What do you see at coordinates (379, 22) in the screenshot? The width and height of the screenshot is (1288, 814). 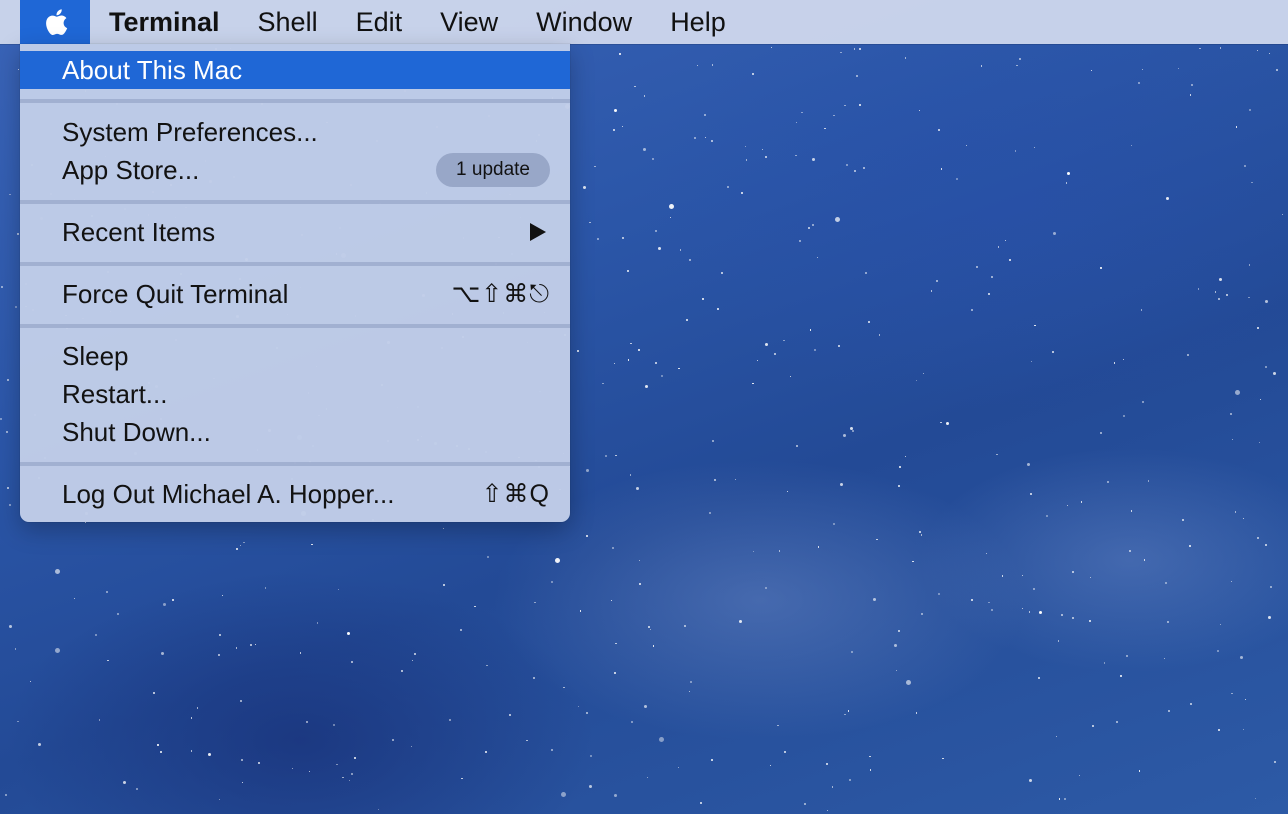 I see `menubar-item-edit: Edit` at bounding box center [379, 22].